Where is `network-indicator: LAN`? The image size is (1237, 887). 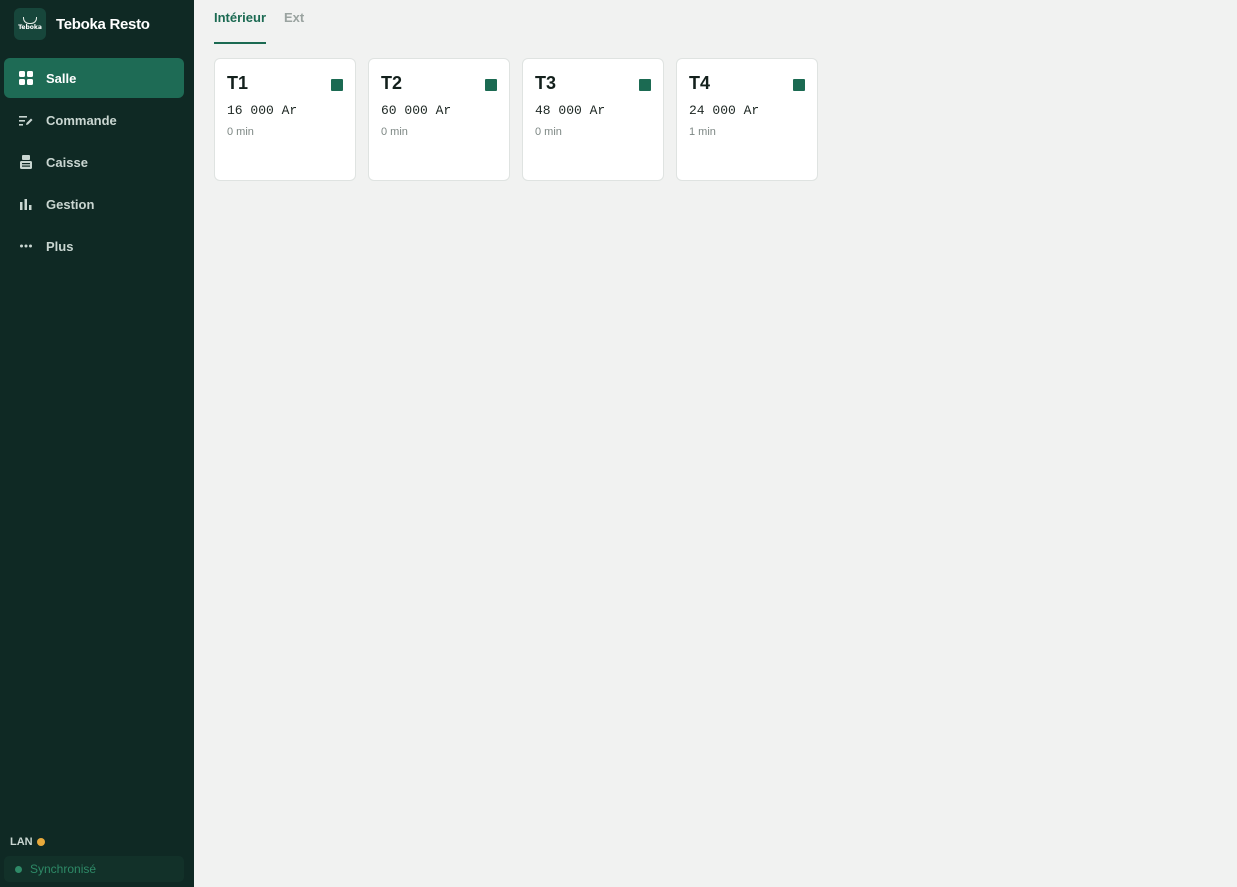 network-indicator: LAN is located at coordinates (27, 842).